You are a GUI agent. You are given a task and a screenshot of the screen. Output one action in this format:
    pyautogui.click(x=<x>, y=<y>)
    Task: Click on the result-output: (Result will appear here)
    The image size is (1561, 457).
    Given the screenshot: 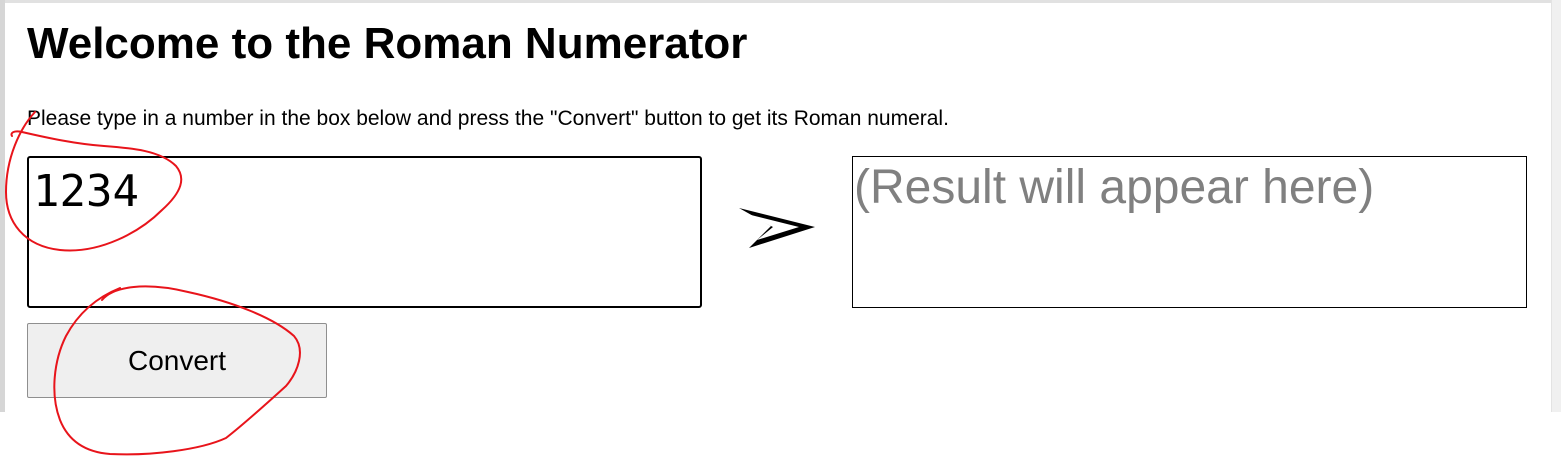 What is the action you would take?
    pyautogui.click(x=1189, y=232)
    